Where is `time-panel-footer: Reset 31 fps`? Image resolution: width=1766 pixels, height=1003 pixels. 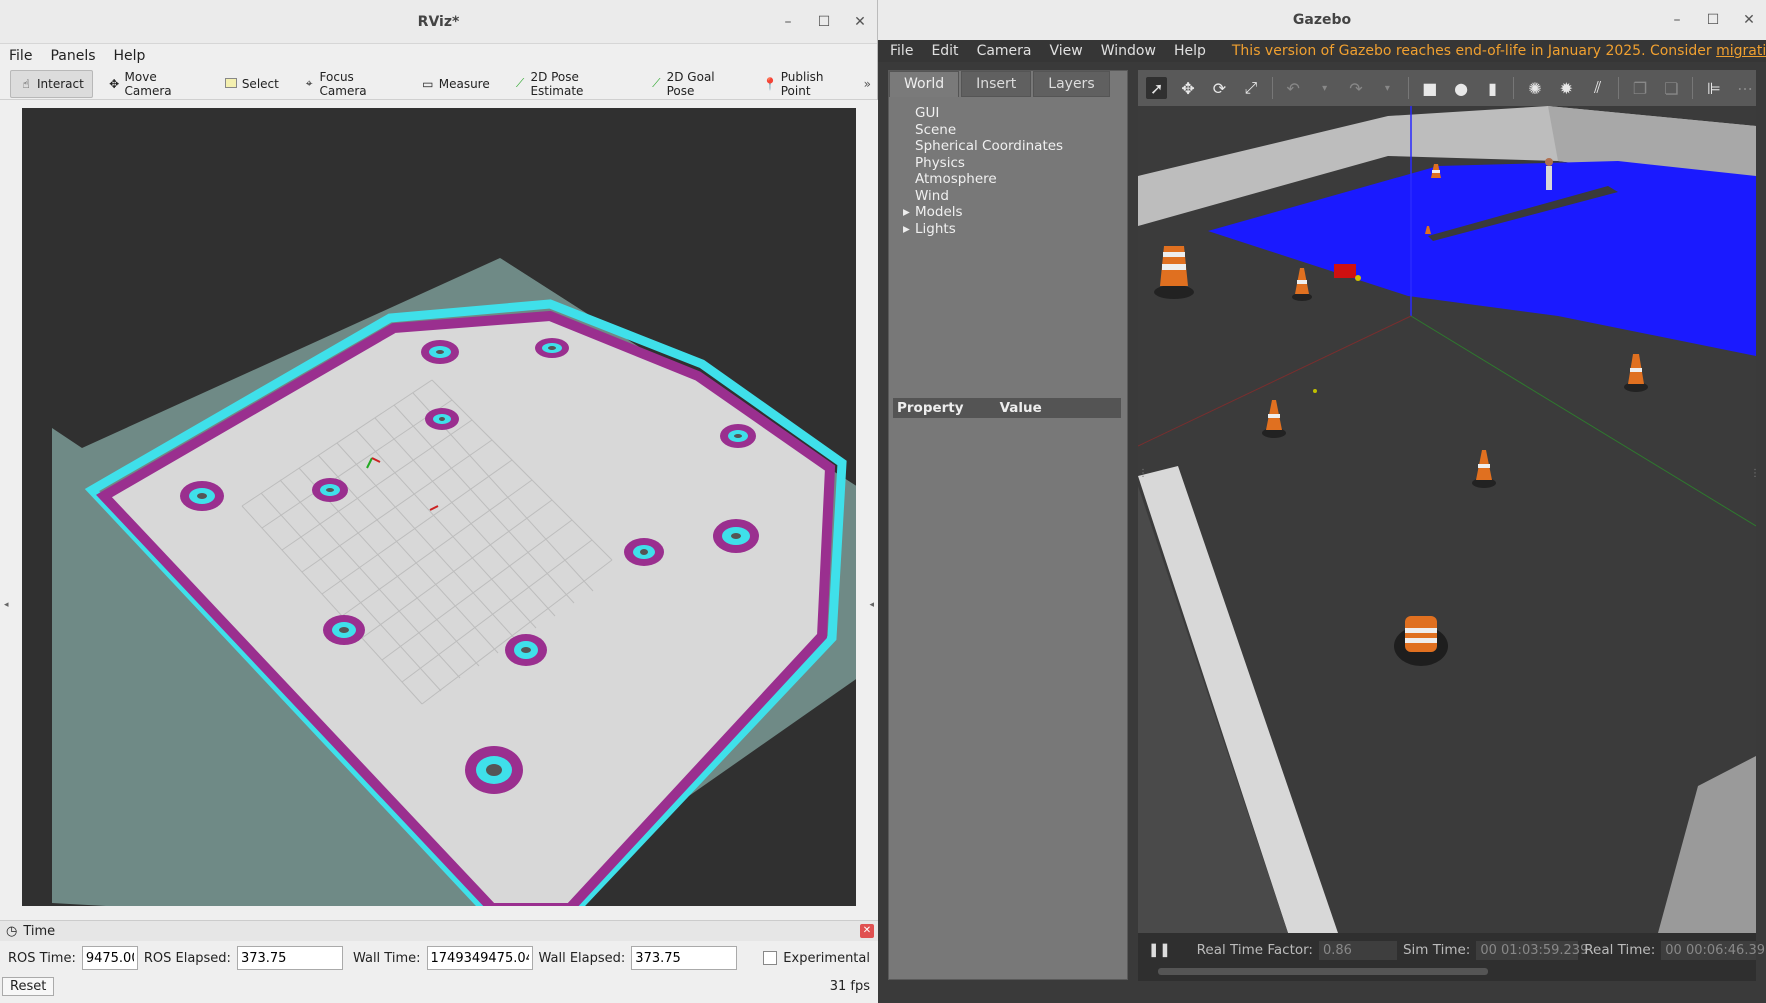 time-panel-footer: Reset 31 fps is located at coordinates (439, 986).